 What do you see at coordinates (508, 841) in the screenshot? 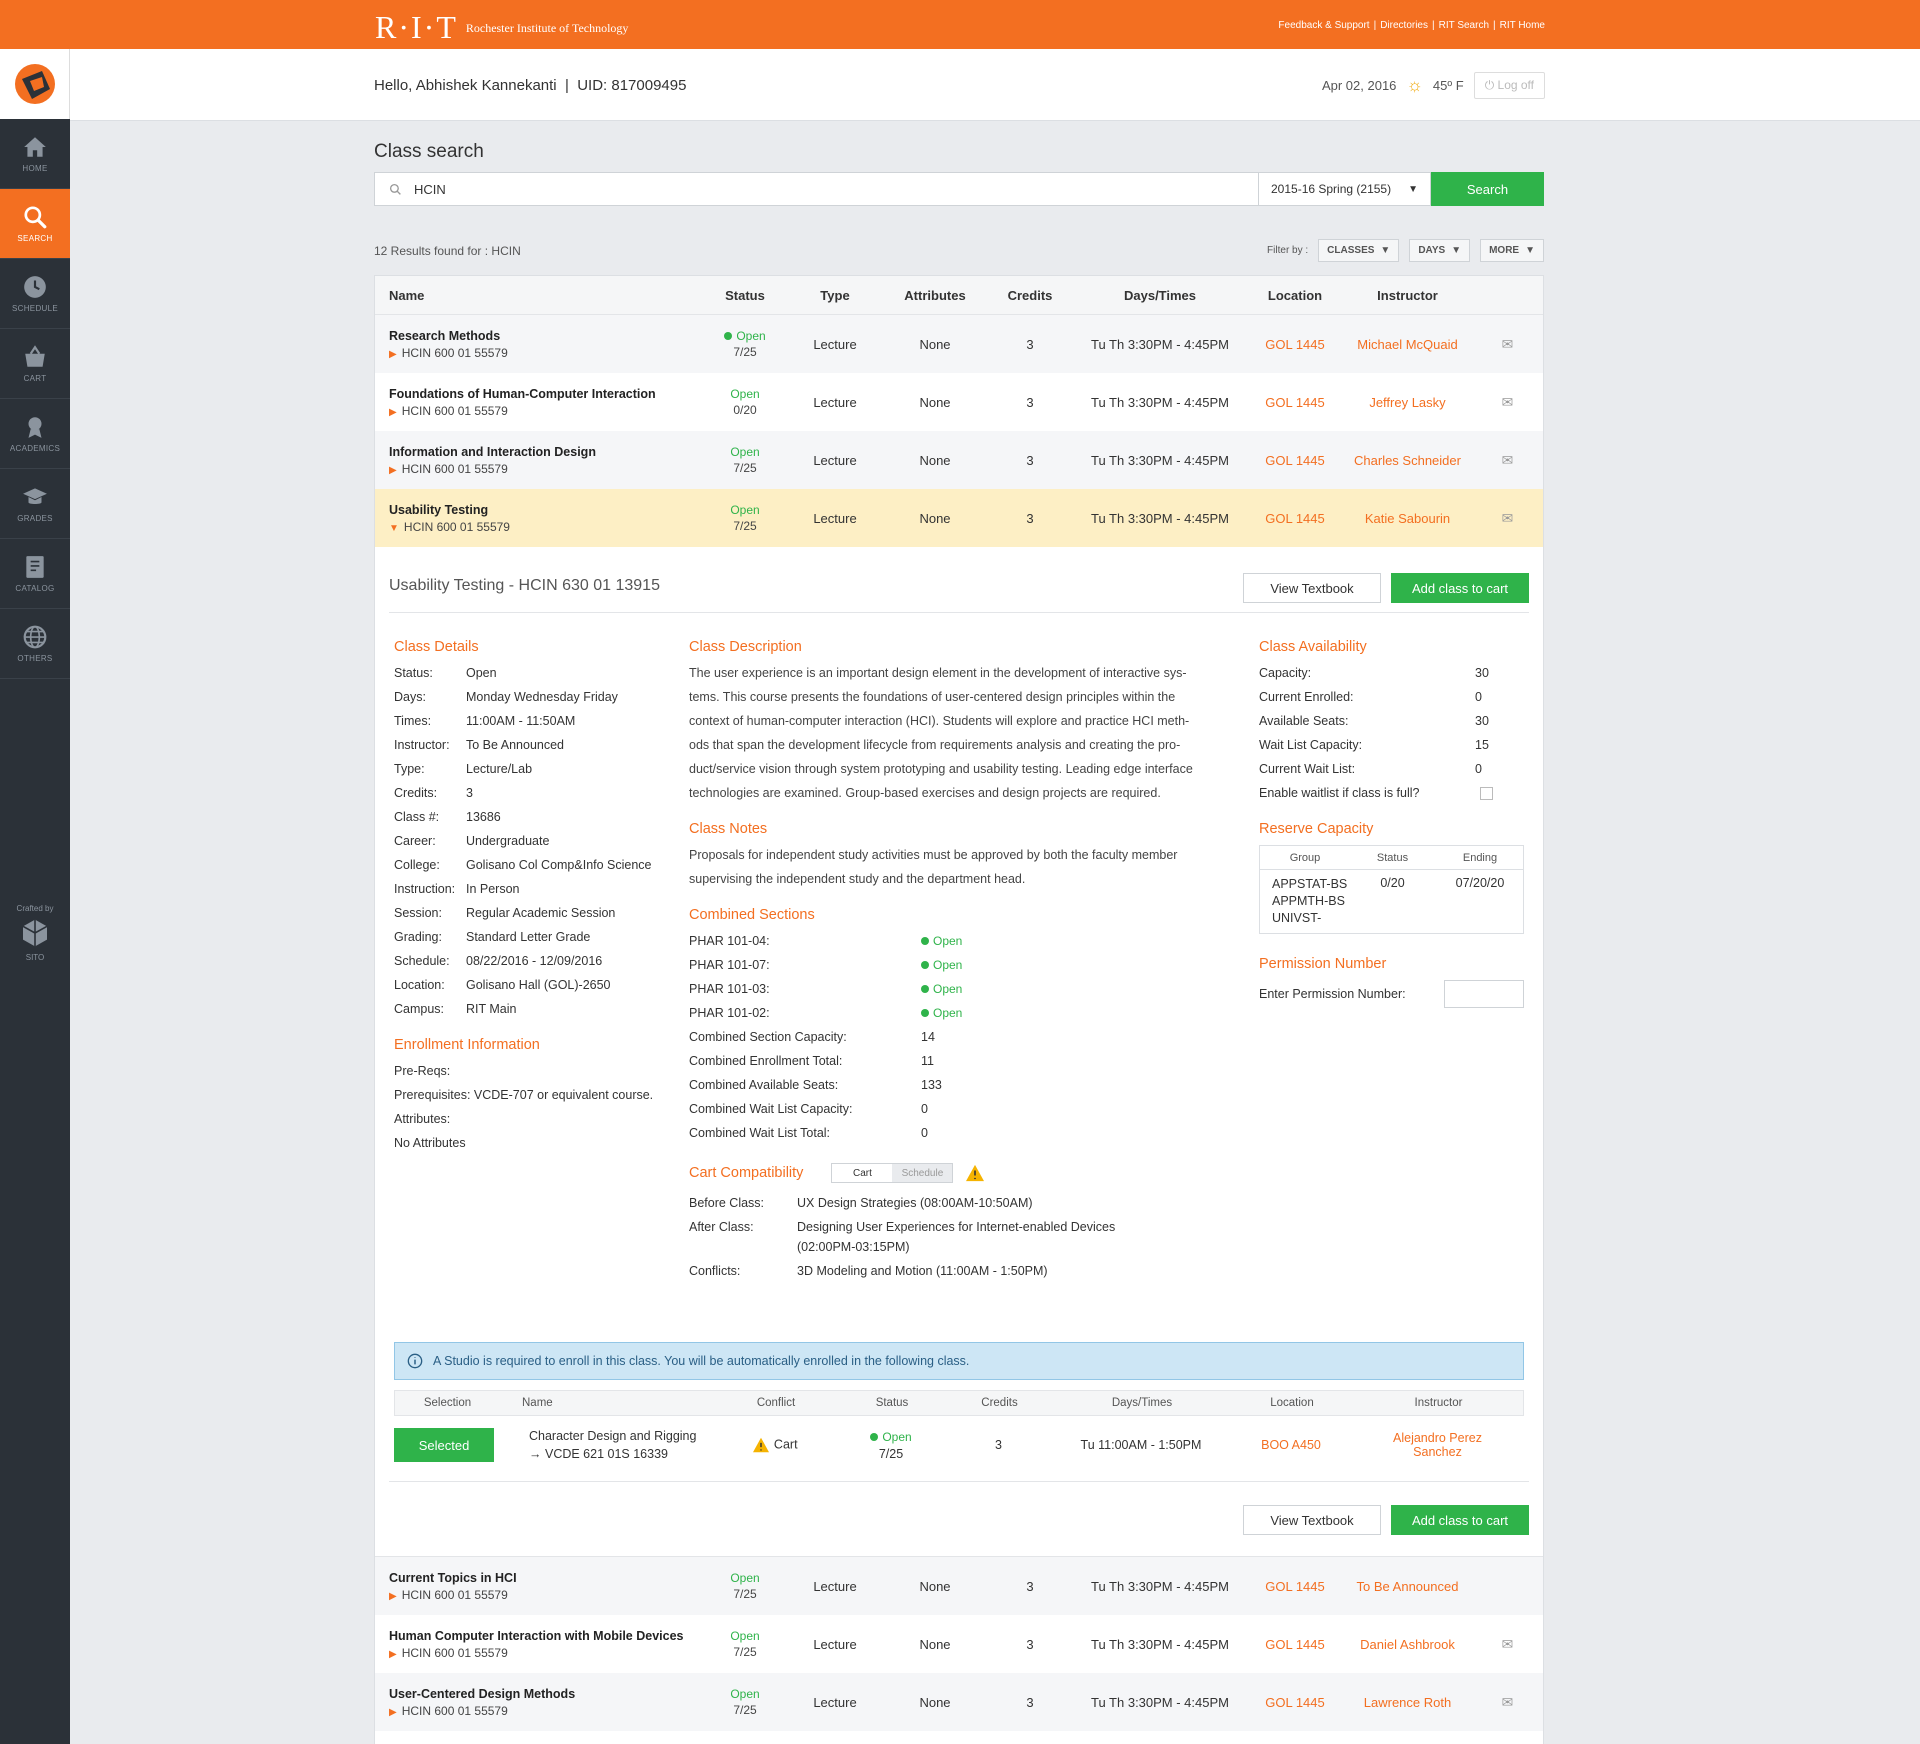
I see `detail-value: Undergraduate` at bounding box center [508, 841].